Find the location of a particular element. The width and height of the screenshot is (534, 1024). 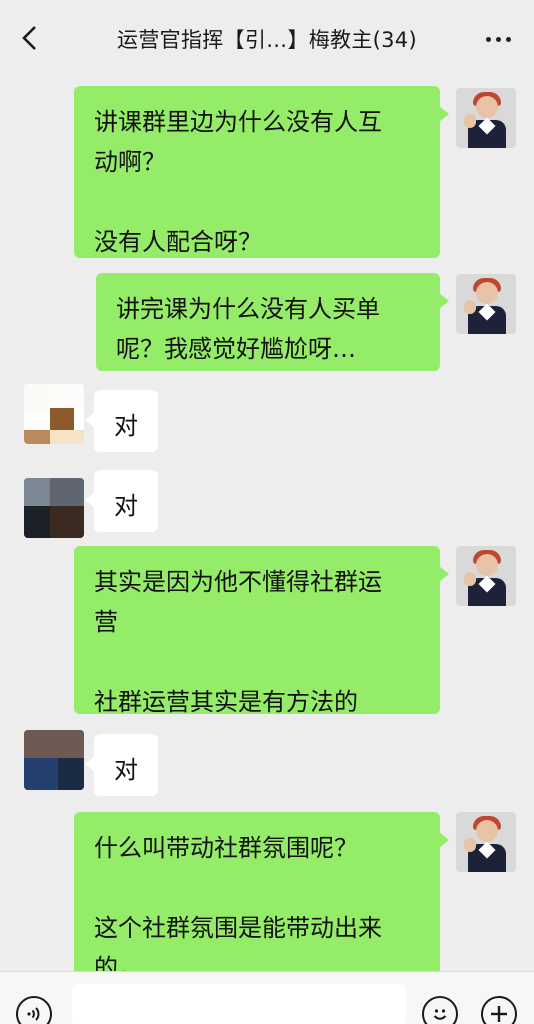

message-bubble: 什么叫带动社群氛围呢？ 这个社群氛围是能带动出来 的， is located at coordinates (261, 891).